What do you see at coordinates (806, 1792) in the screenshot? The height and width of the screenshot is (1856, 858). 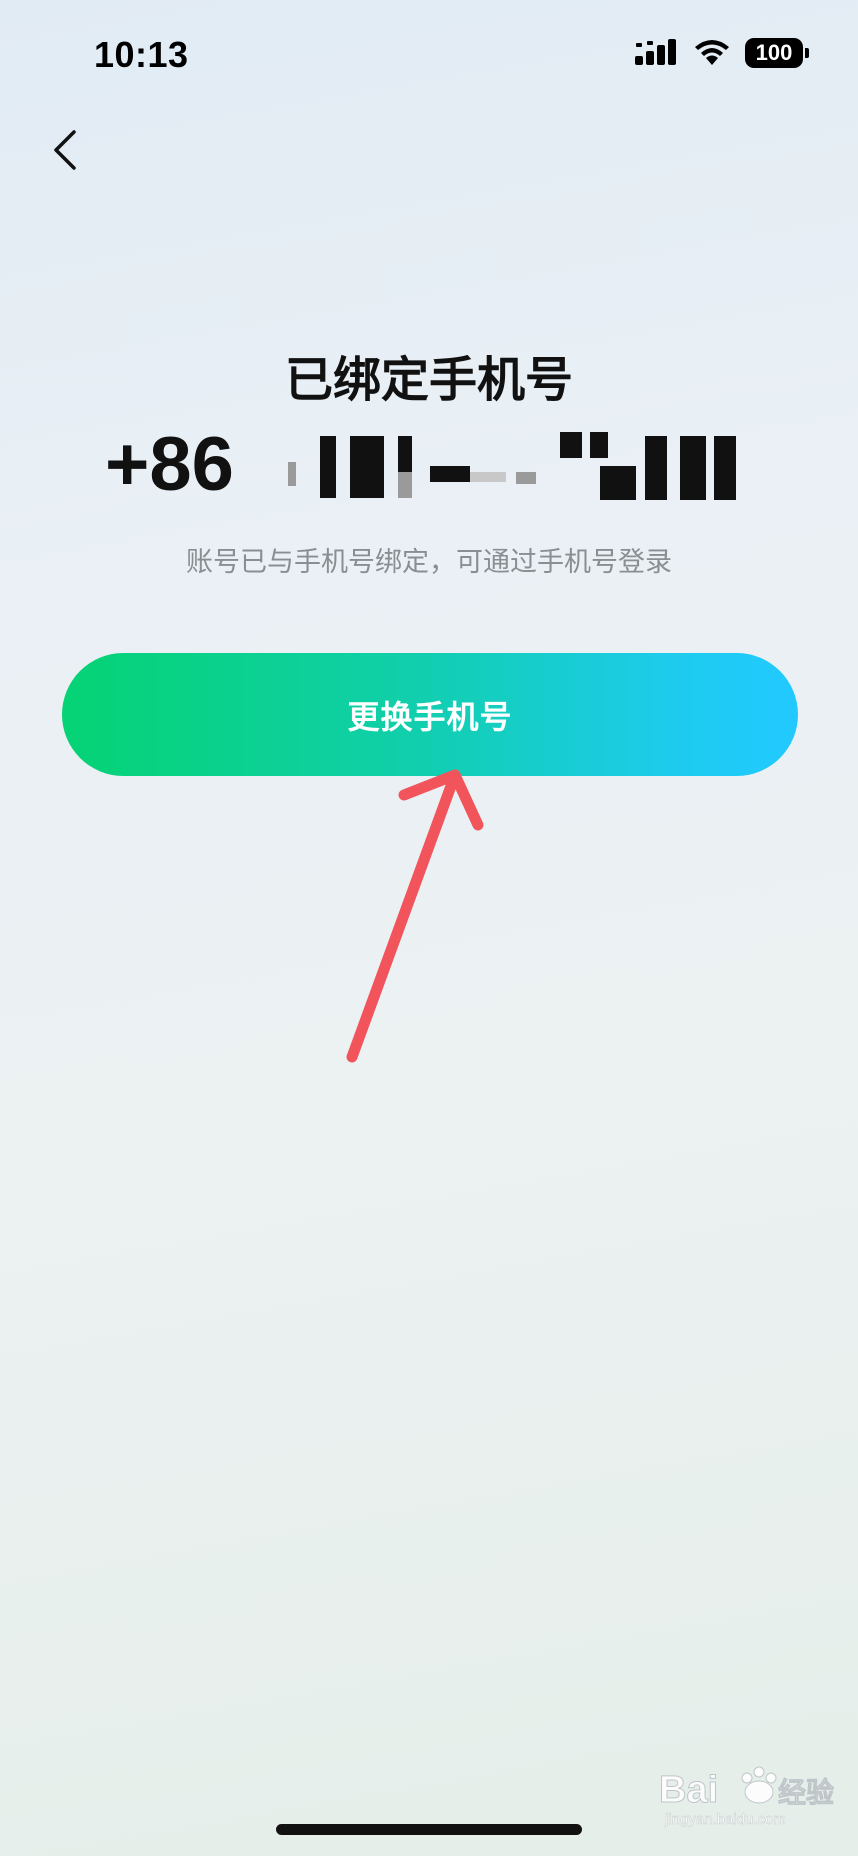 I see `svg-text: 经验` at bounding box center [806, 1792].